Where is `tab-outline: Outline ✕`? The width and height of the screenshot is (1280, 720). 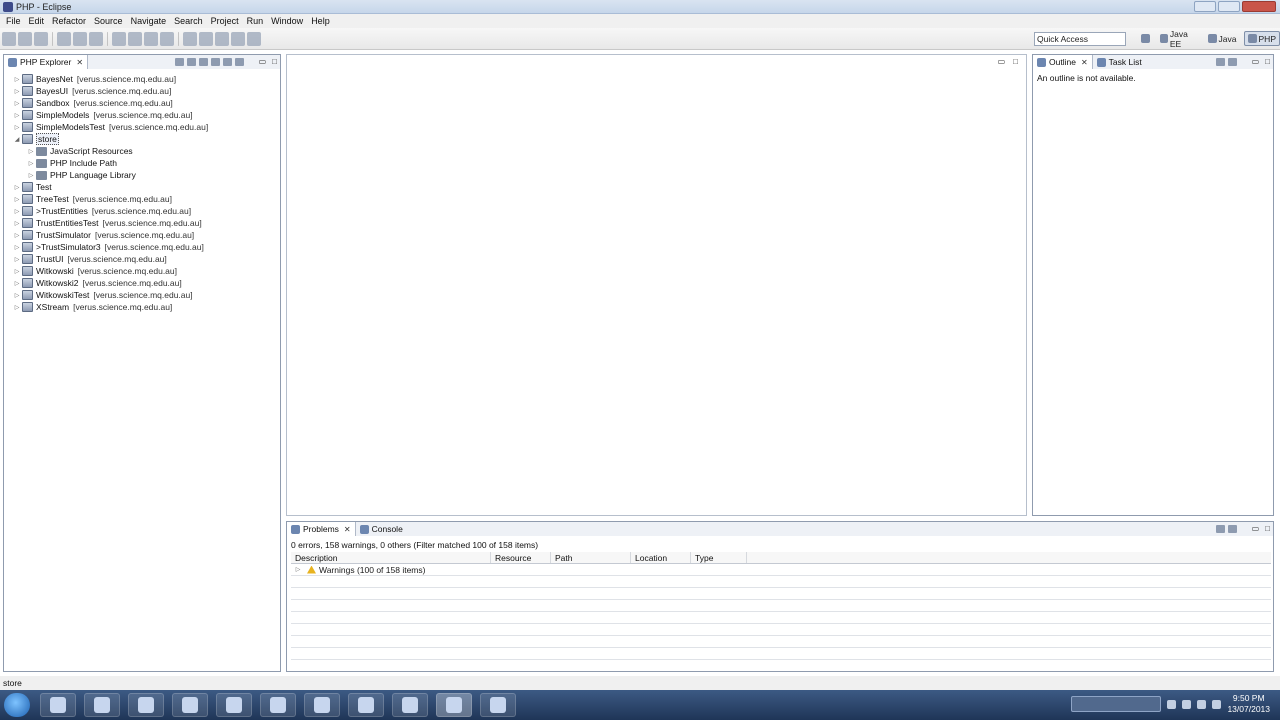 tab-outline: Outline ✕ is located at coordinates (1063, 62).